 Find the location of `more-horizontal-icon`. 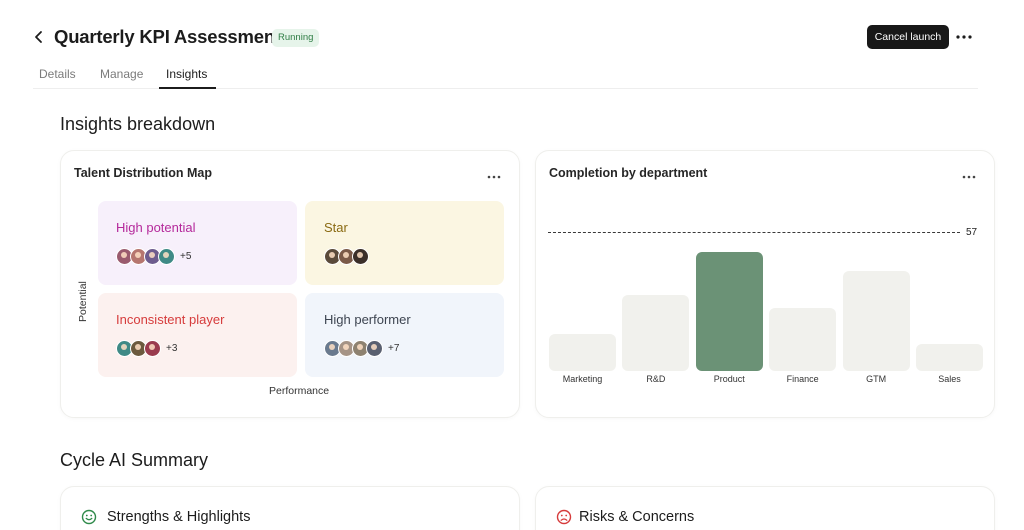

more-horizontal-icon is located at coordinates (964, 37).